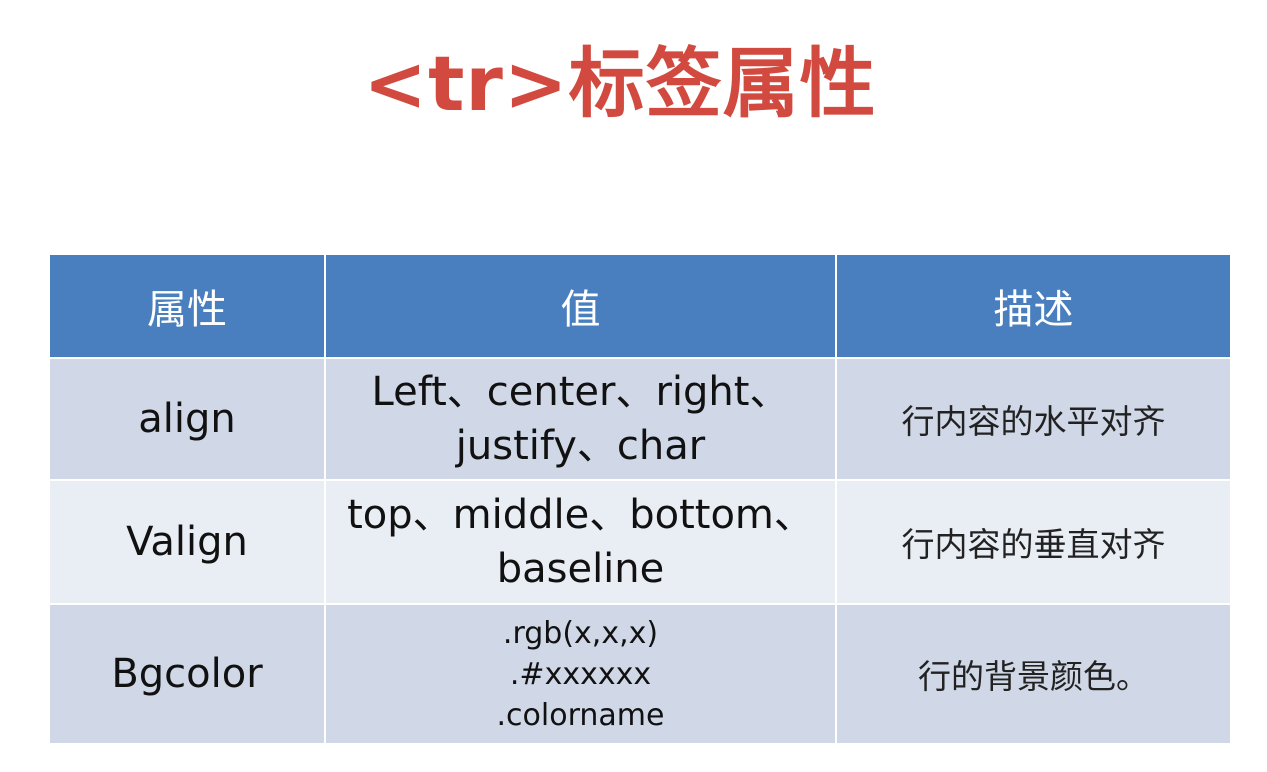  What do you see at coordinates (1033, 674) in the screenshot?
I see `attr-desc-cell: 行的背景颜色。` at bounding box center [1033, 674].